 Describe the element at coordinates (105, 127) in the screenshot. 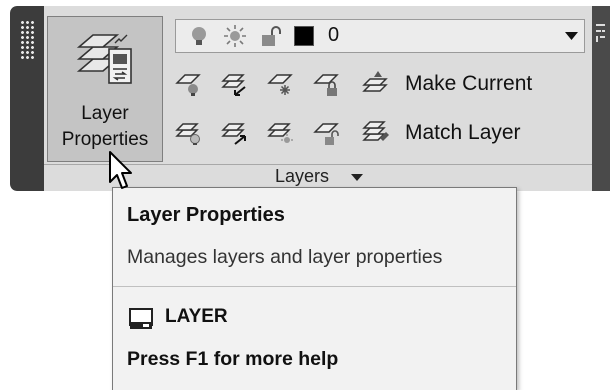

I see `layer-properties-label: Layer Properties` at that location.